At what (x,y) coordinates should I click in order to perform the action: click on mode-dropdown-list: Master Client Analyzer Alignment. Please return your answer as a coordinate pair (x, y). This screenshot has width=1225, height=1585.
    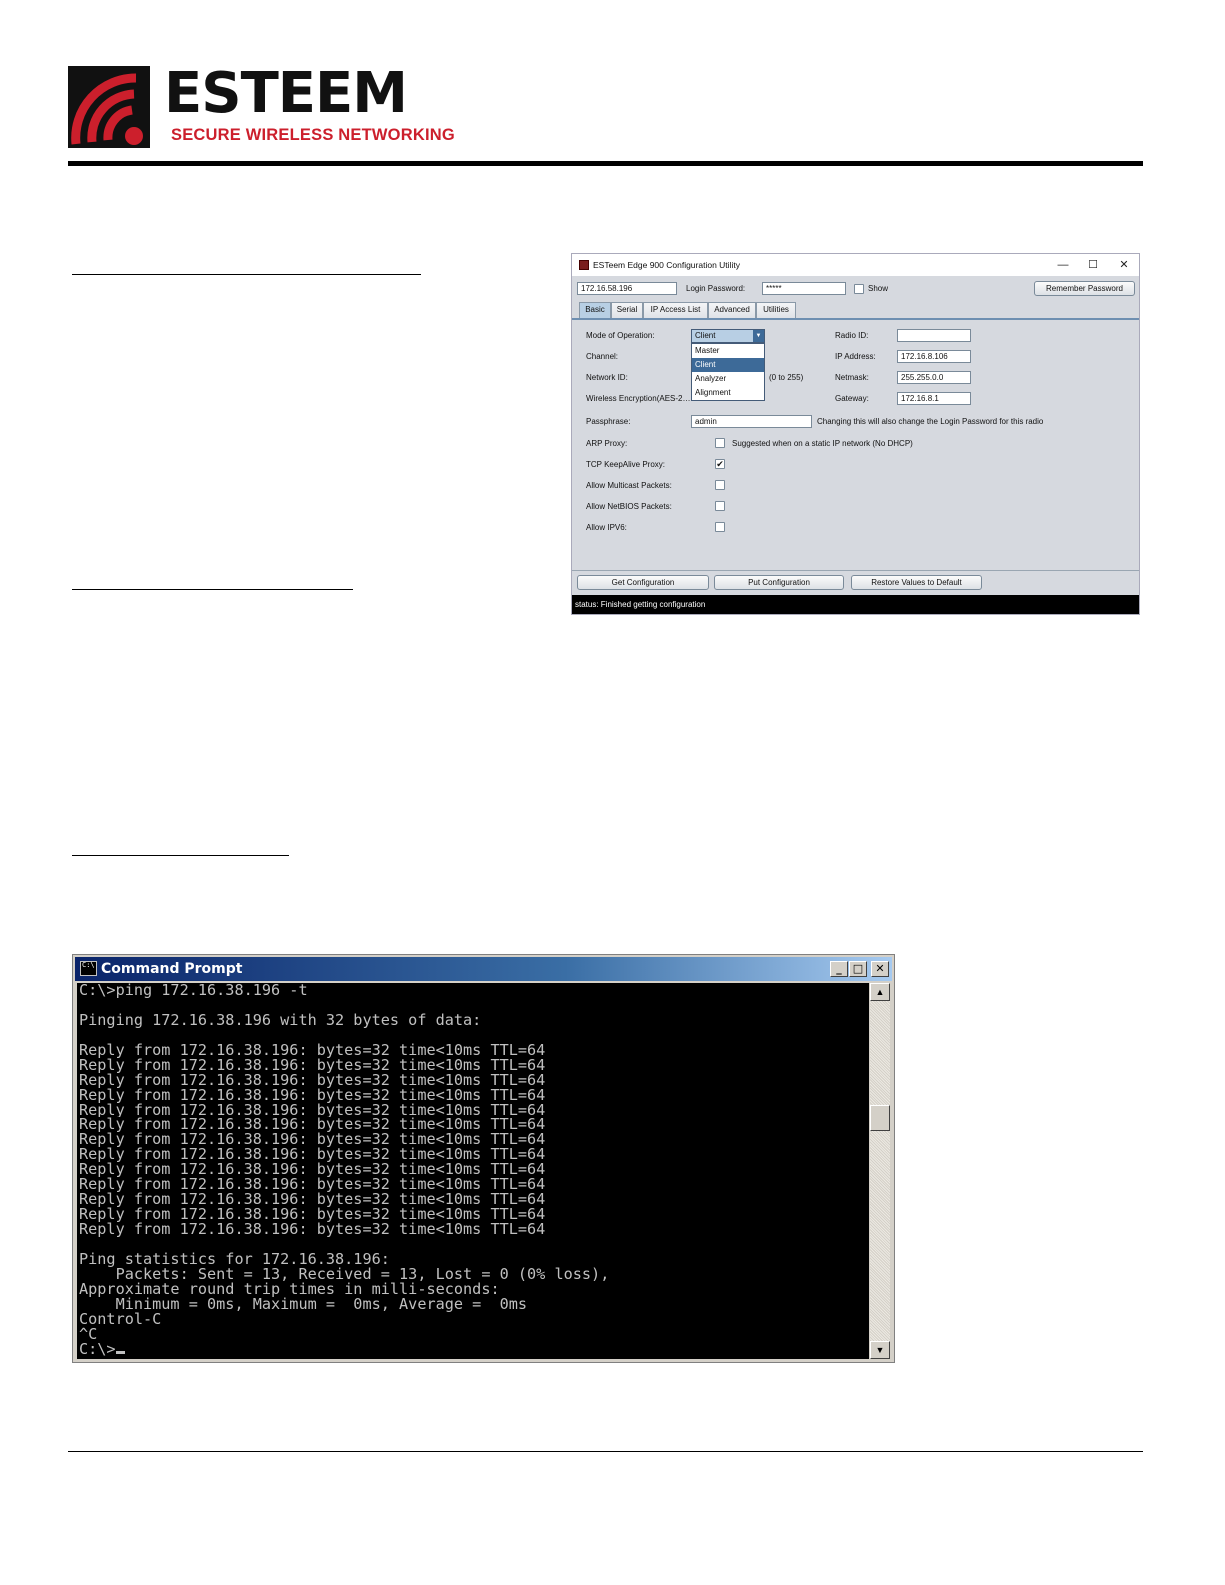
    Looking at the image, I should click on (728, 372).